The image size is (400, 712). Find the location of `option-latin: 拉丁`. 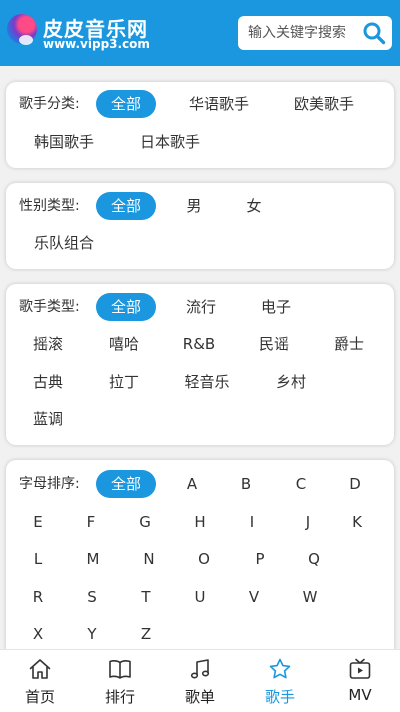

option-latin: 拉丁 is located at coordinates (124, 382).